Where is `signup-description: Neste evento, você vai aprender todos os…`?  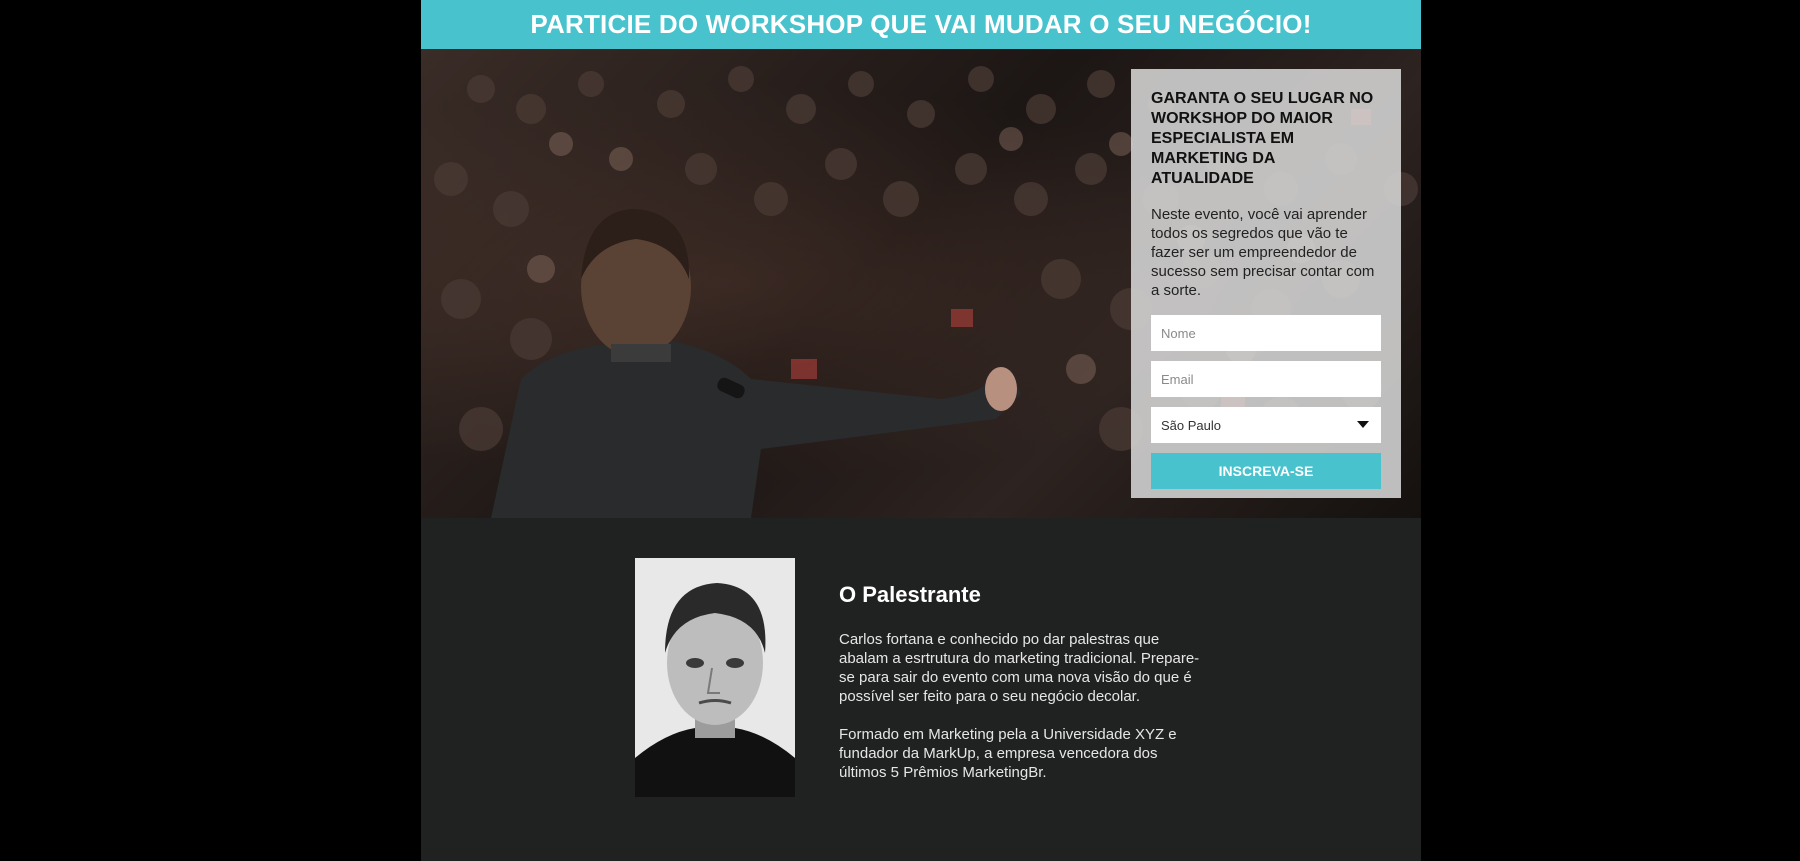 signup-description: Neste evento, você vai aprender todos os… is located at coordinates (1263, 252).